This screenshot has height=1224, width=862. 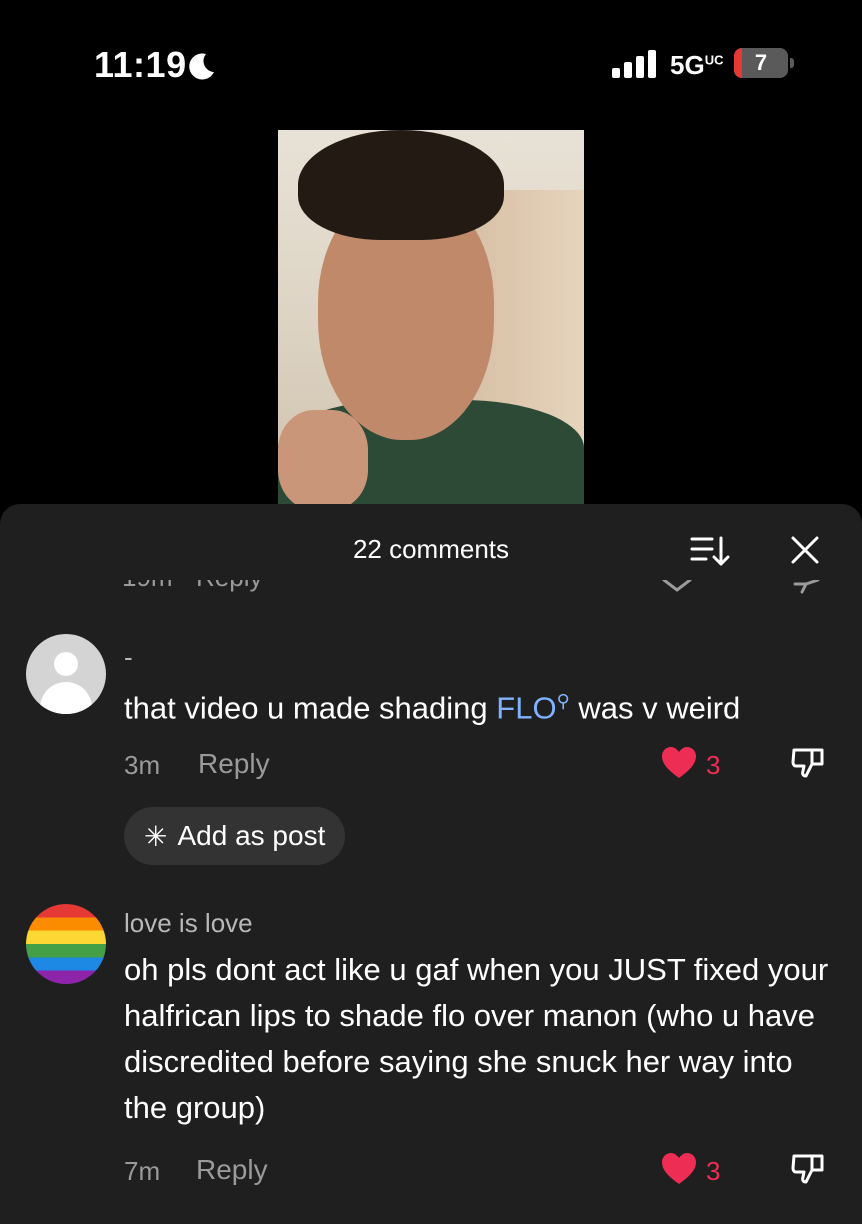 I want to click on comment-text-part: that video u made shading, so click(x=310, y=708).